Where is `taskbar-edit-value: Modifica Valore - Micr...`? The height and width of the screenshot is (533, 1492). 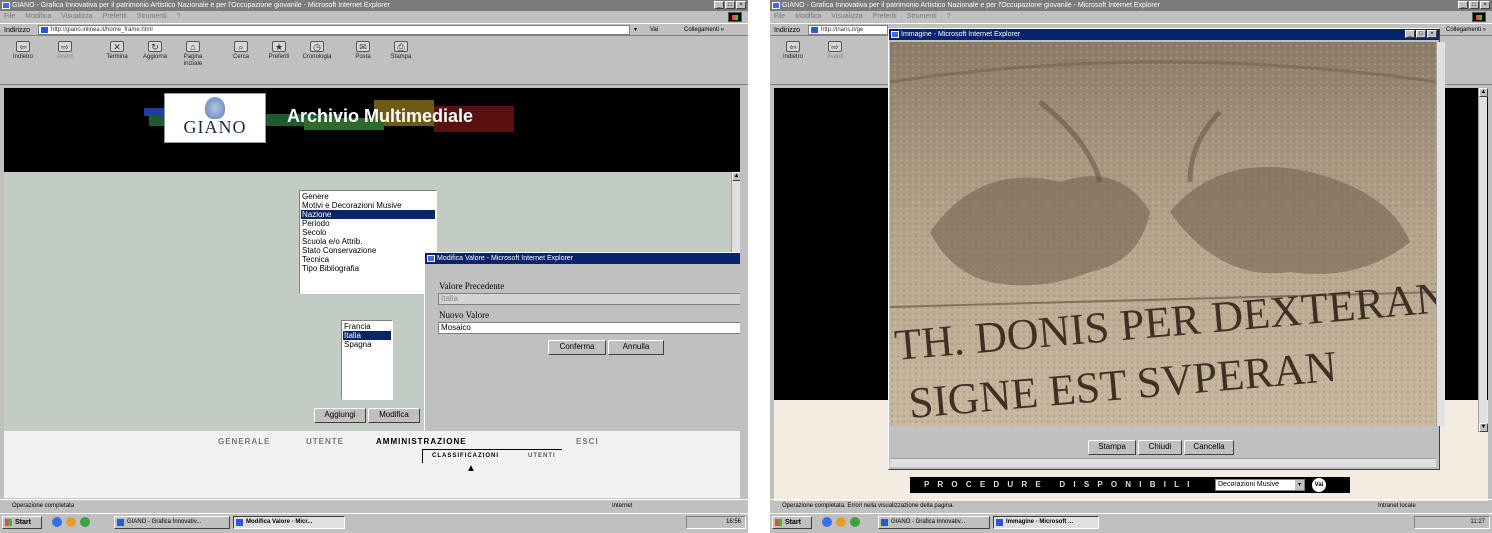
taskbar-edit-value: Modifica Valore - Micr... is located at coordinates (289, 522).